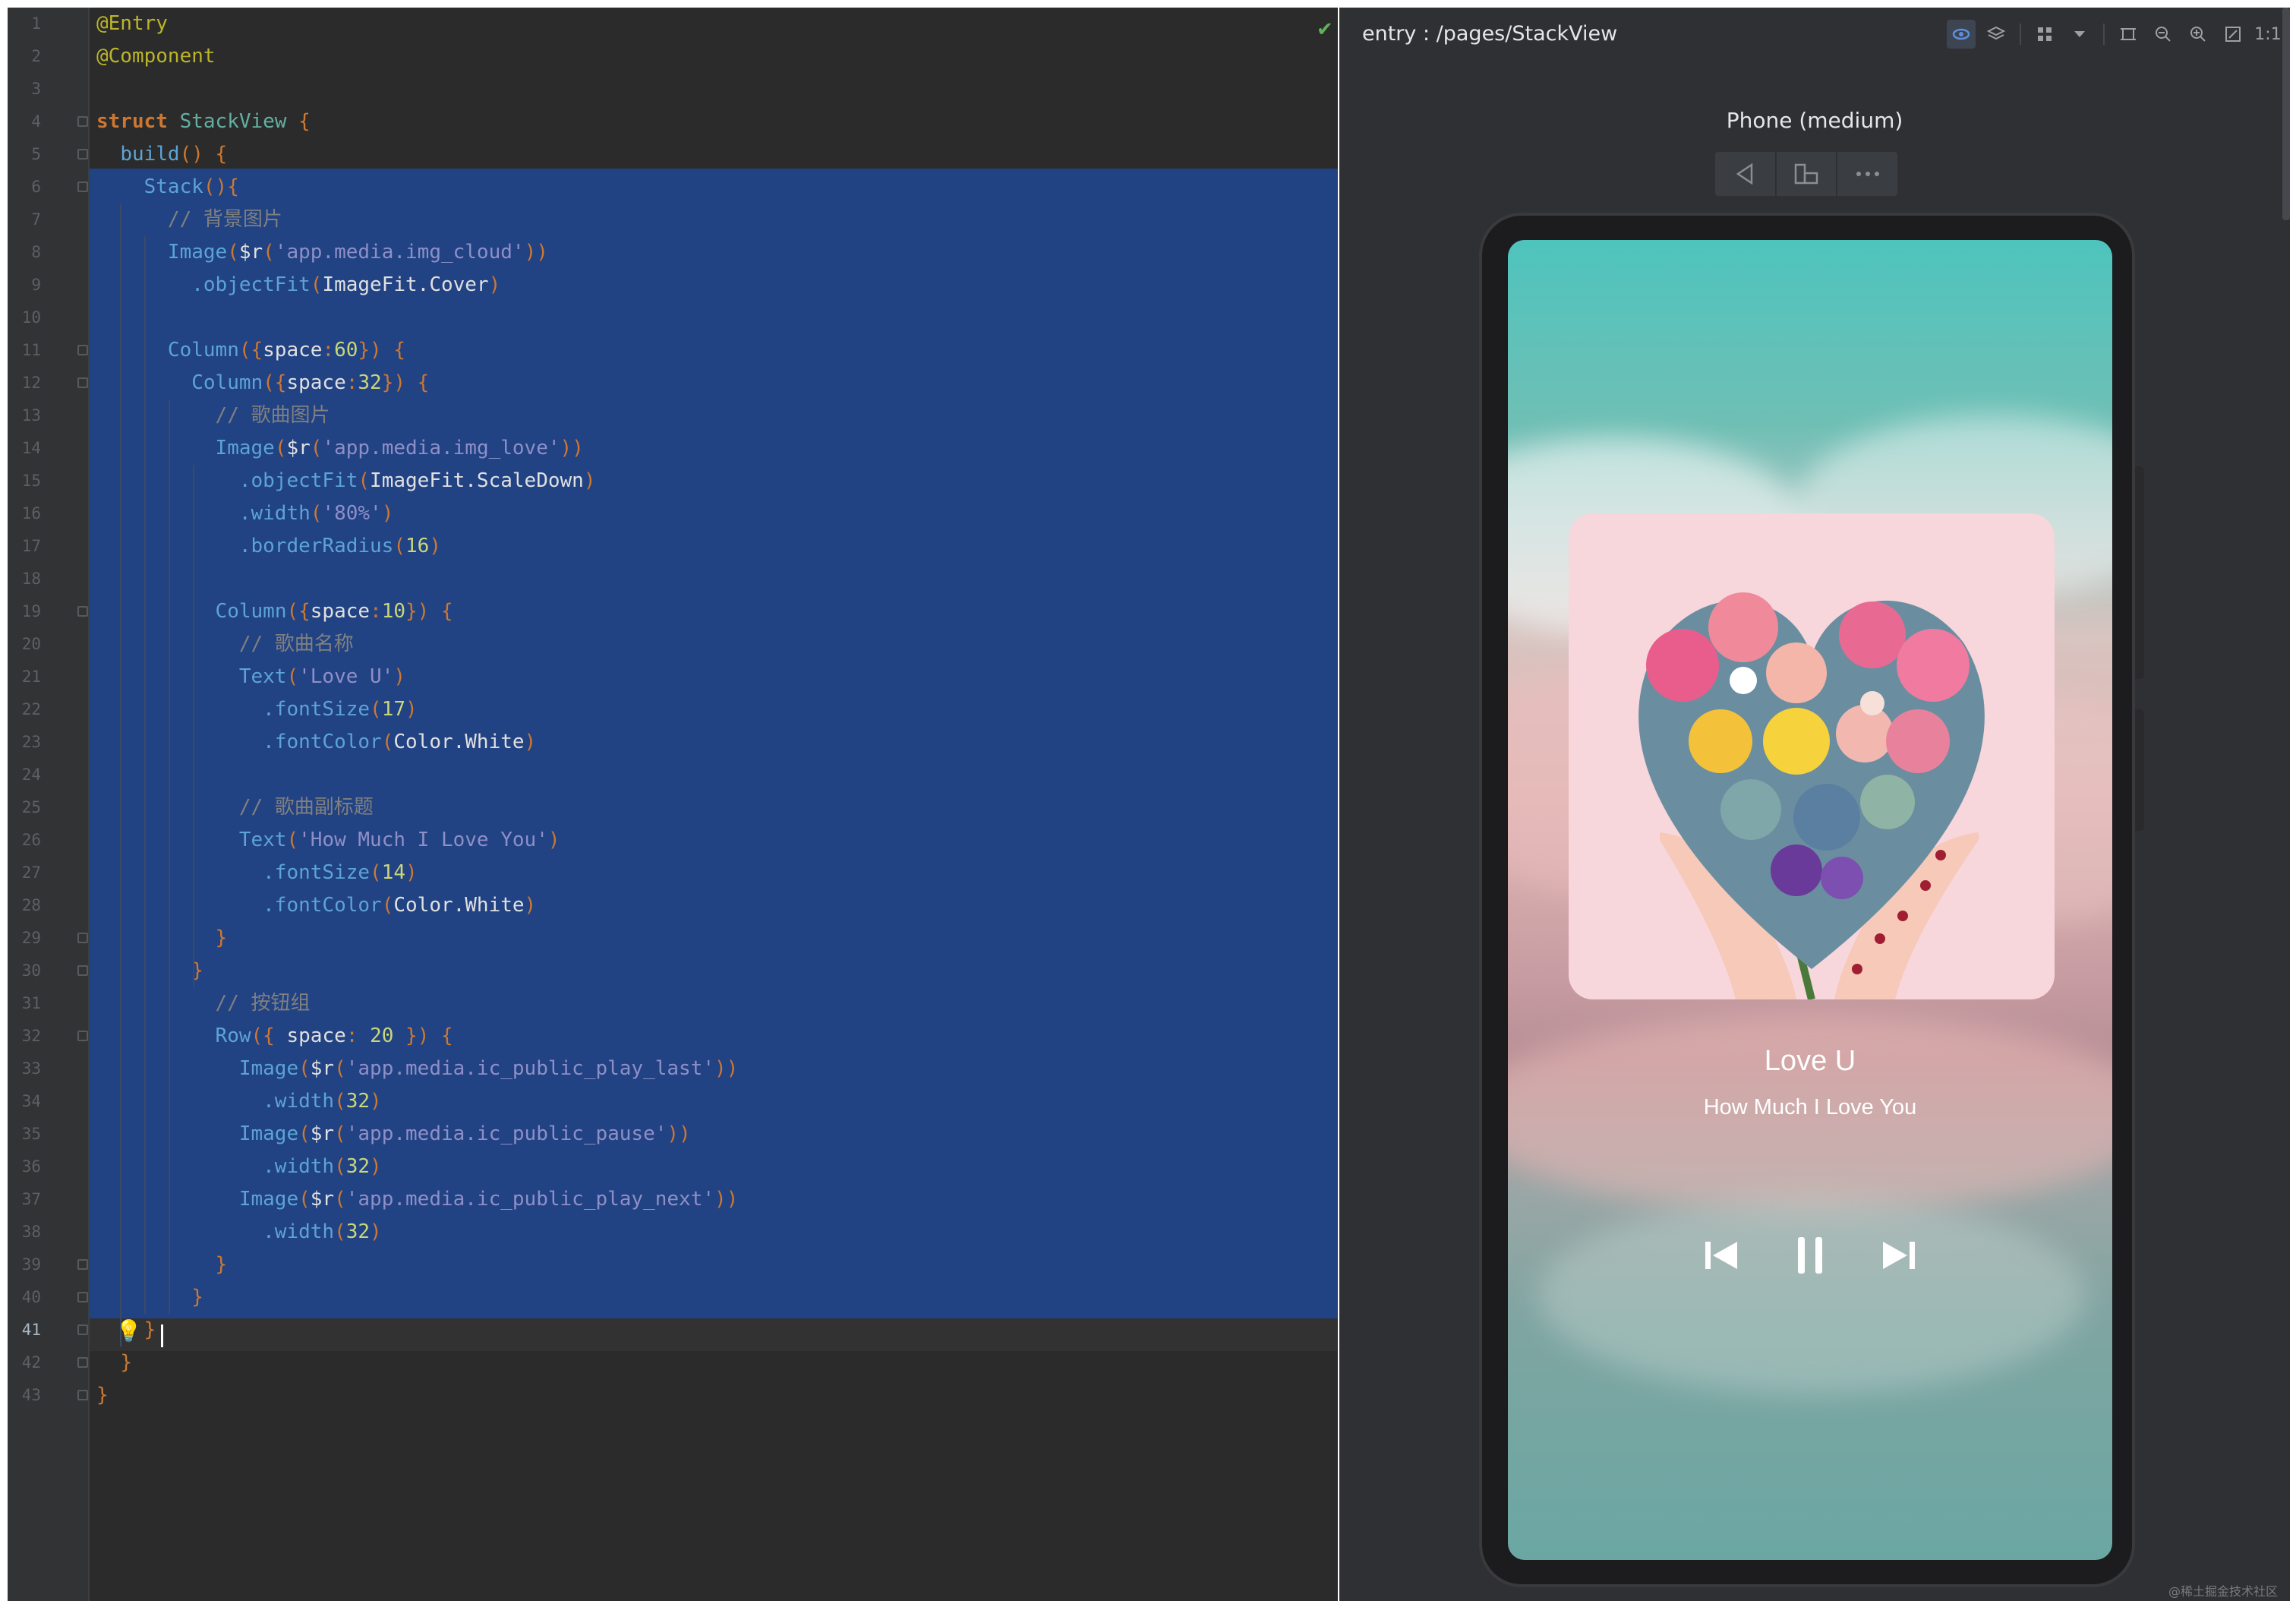 The width and height of the screenshot is (2296, 1607). Describe the element at coordinates (328, 840) in the screenshot. I see `code-line: Text('How Much I Love You')` at that location.